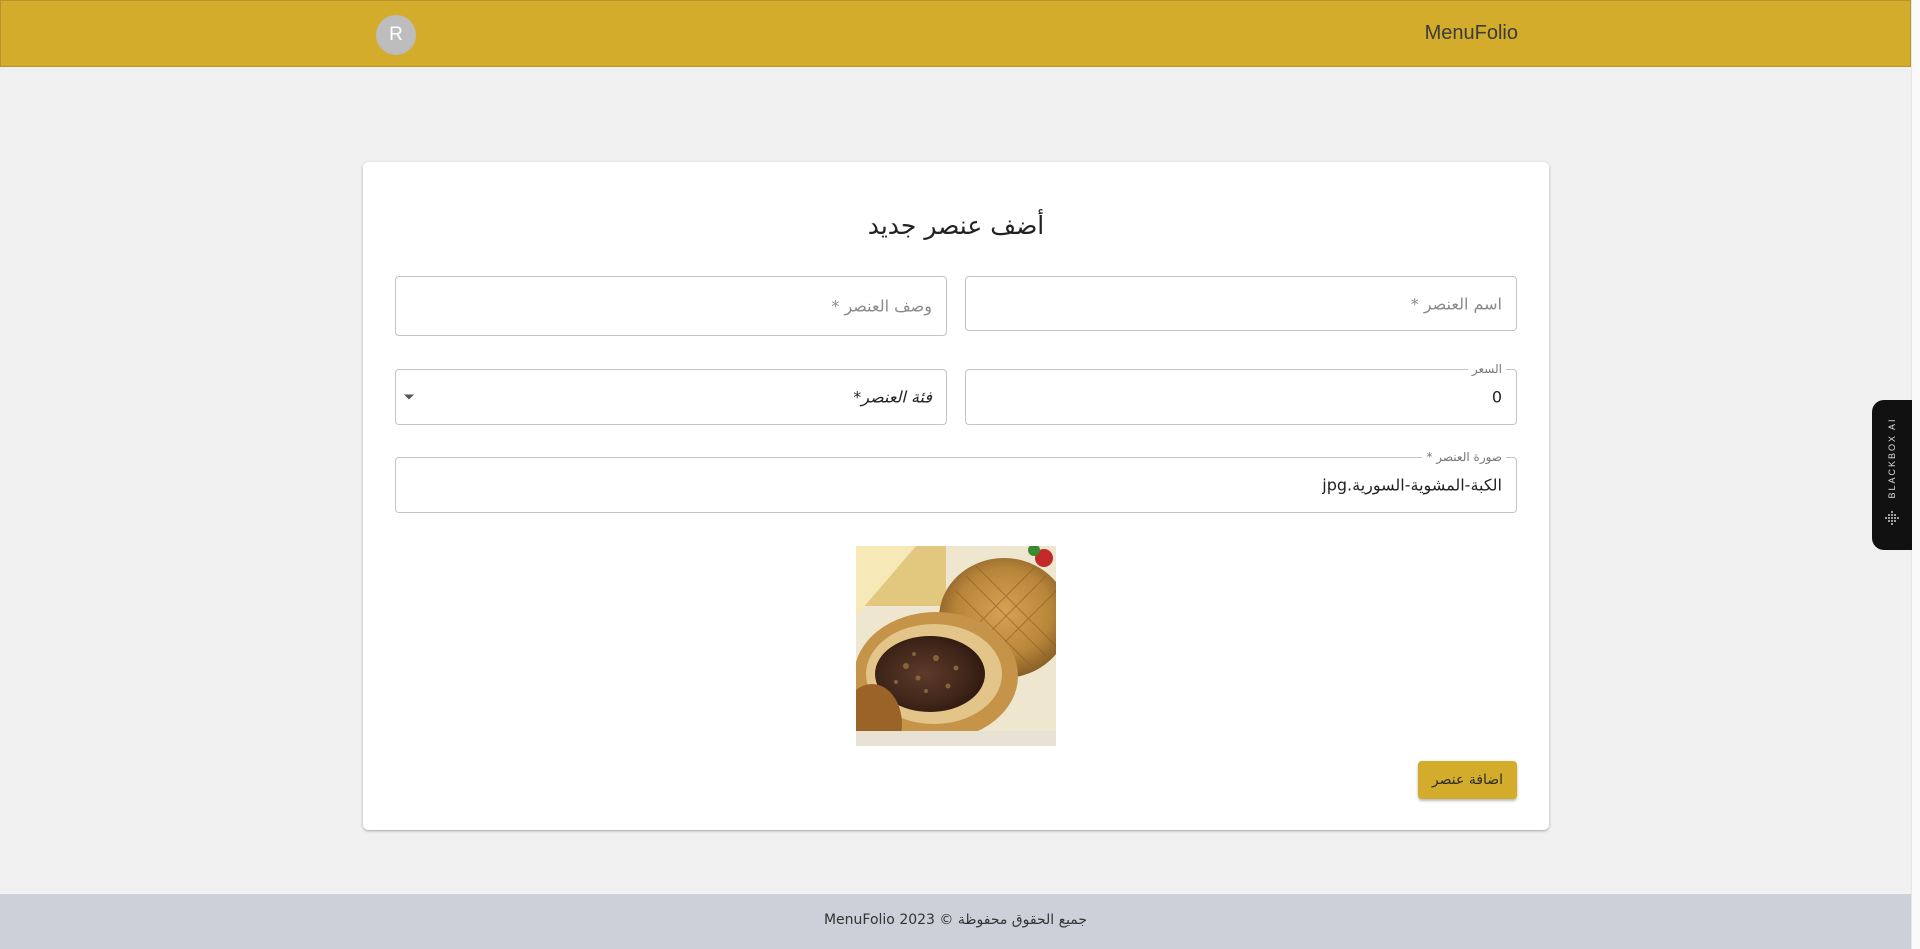 The image size is (1920, 949). Describe the element at coordinates (671, 397) in the screenshot. I see `category-select: فئة العنصر*` at that location.